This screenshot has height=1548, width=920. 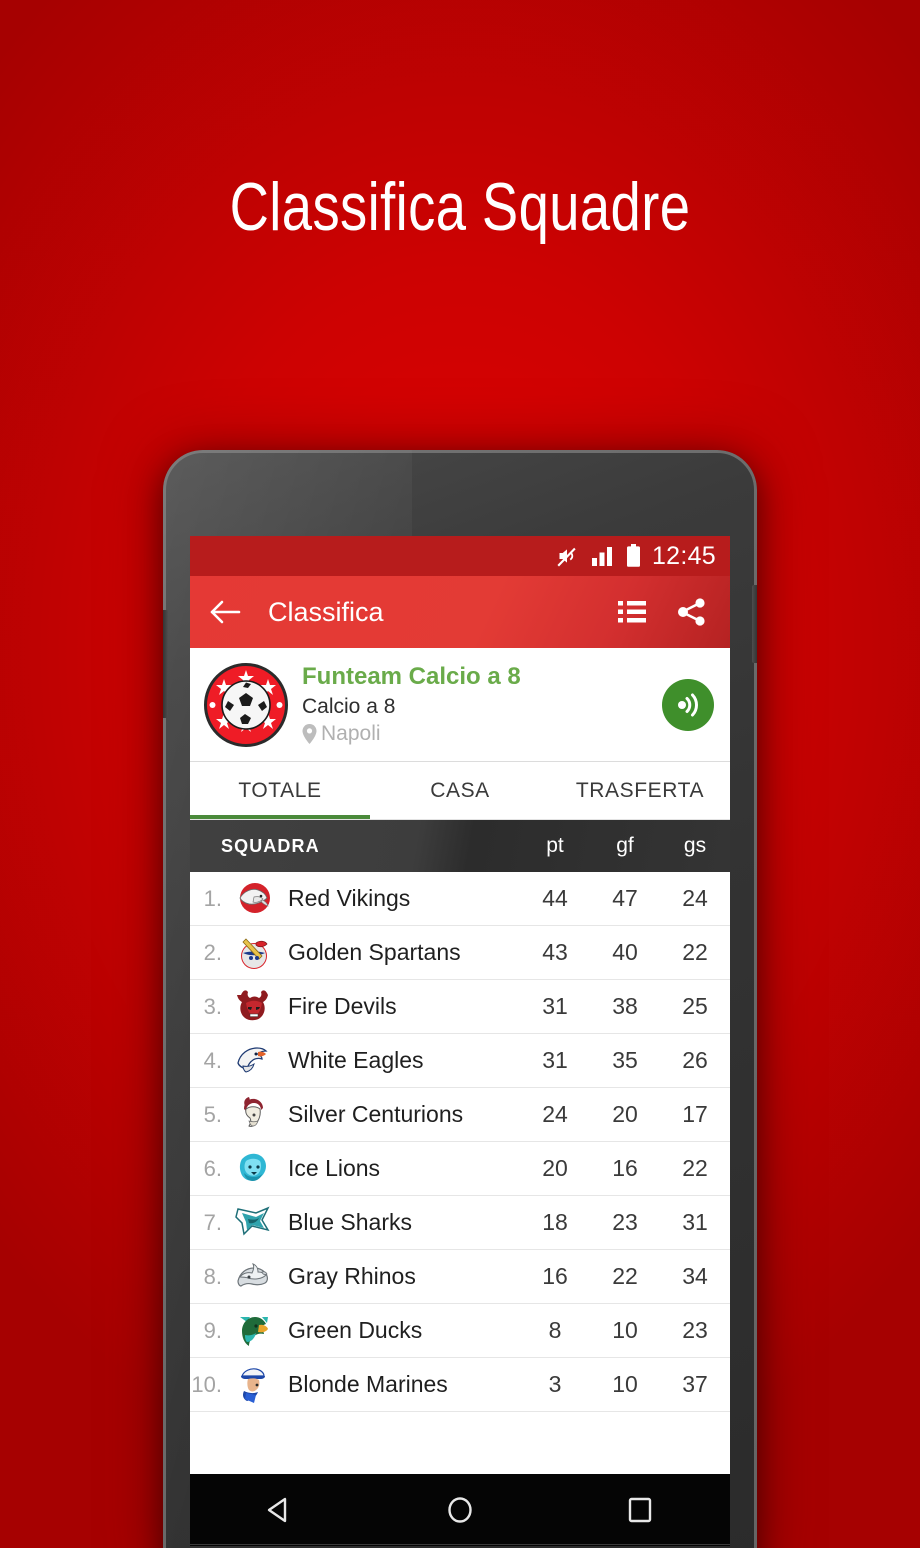 I want to click on broadcast-button, so click(x=688, y=704).